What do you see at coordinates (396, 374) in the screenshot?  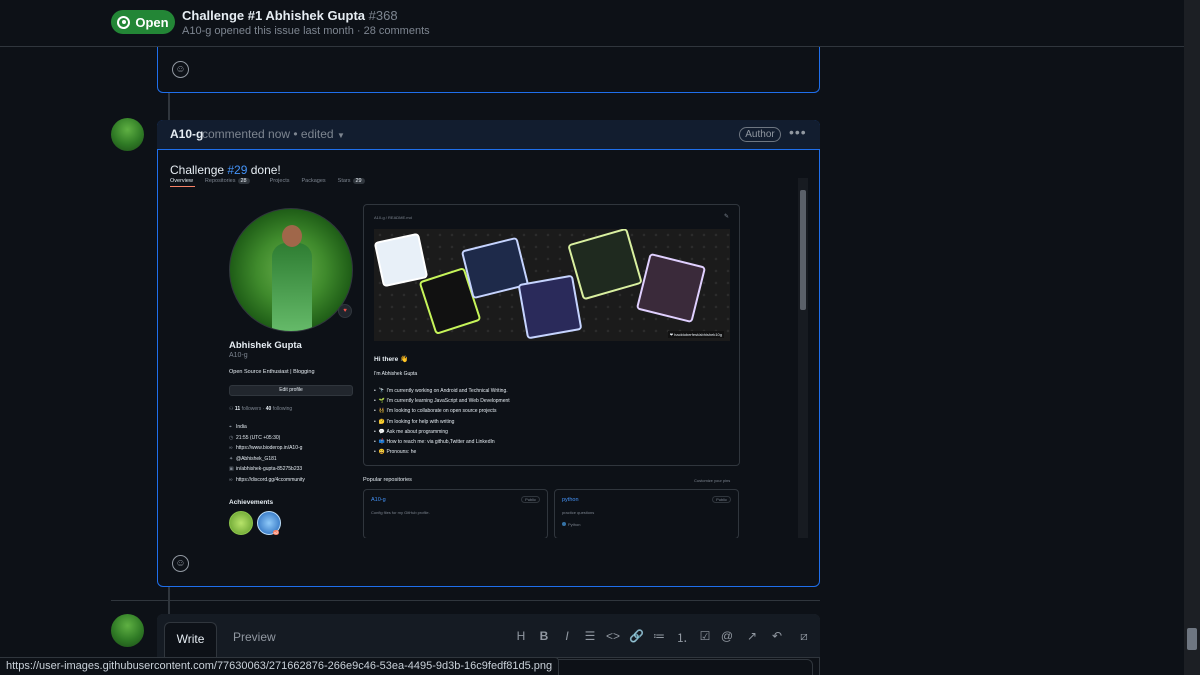 I see `readme-intro: I'm Abhishek Gupta` at bounding box center [396, 374].